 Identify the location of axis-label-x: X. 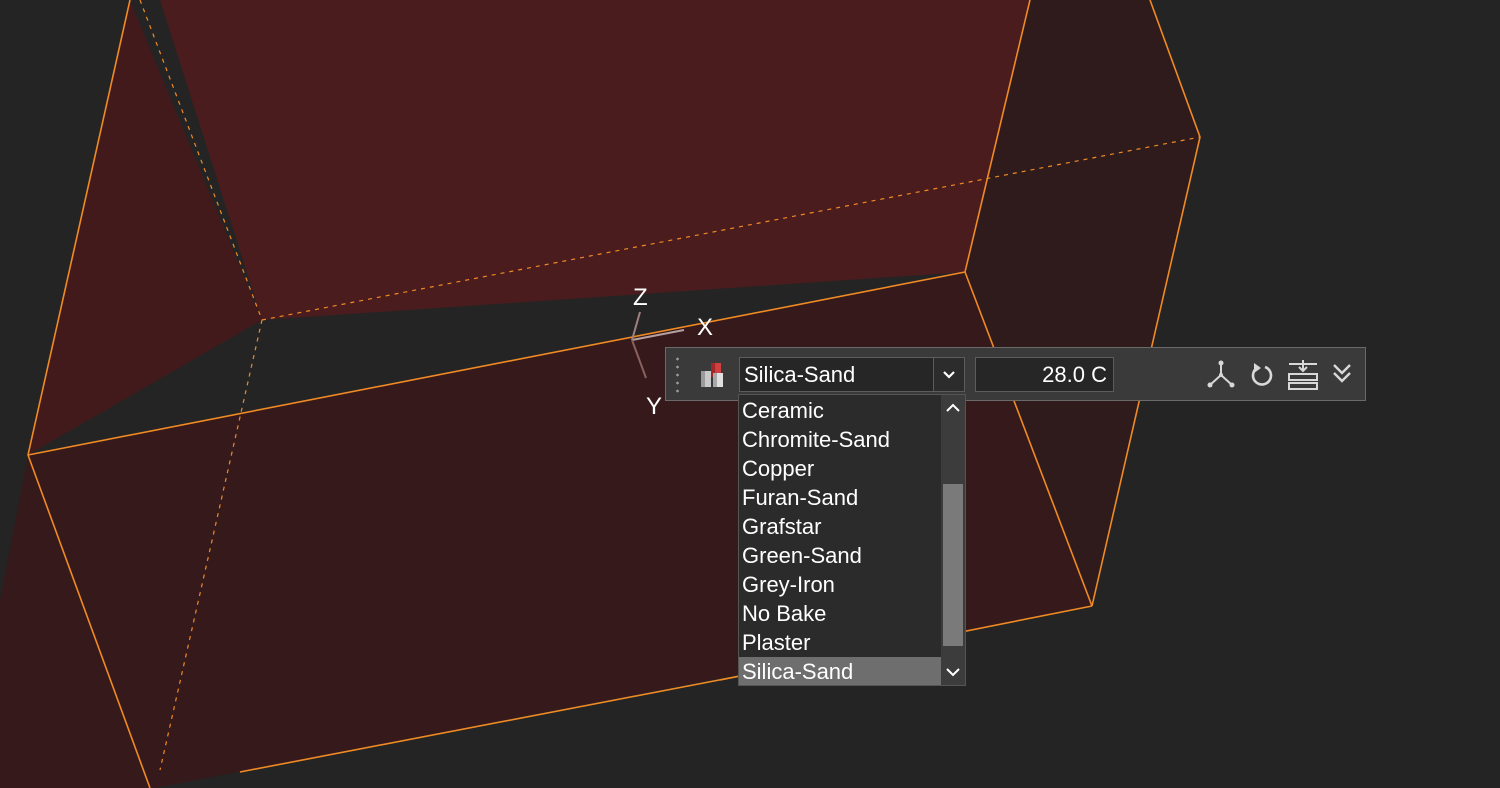
(705, 327).